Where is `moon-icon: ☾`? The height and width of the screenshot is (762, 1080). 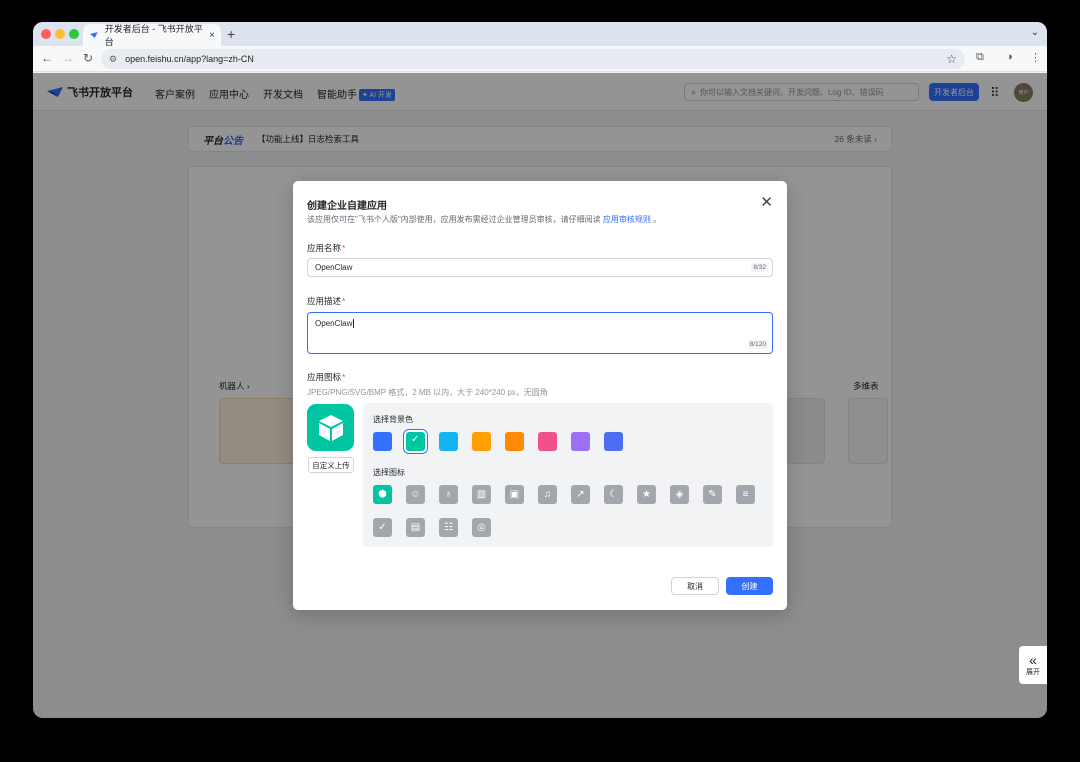
moon-icon: ☾ is located at coordinates (613, 494).